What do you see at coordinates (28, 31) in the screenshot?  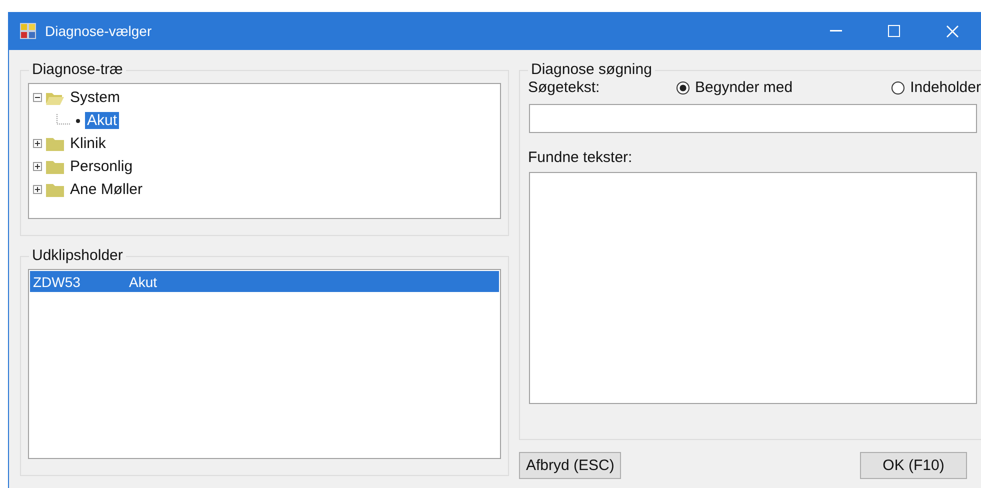 I see `app-icon` at bounding box center [28, 31].